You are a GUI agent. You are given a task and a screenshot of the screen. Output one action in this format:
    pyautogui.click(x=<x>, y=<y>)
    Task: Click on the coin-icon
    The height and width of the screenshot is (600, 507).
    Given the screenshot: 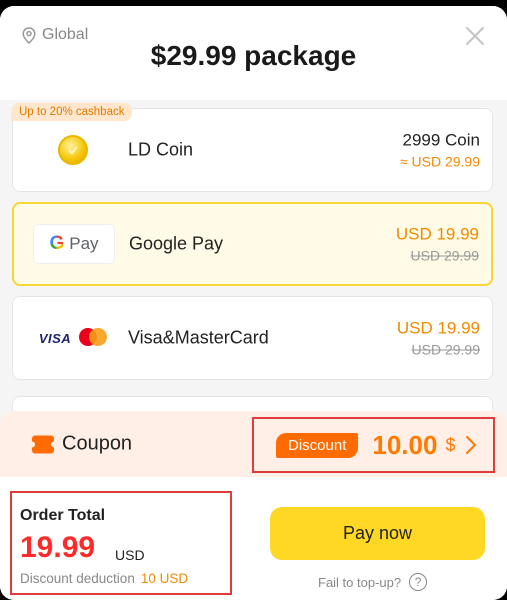 What is the action you would take?
    pyautogui.click(x=73, y=150)
    